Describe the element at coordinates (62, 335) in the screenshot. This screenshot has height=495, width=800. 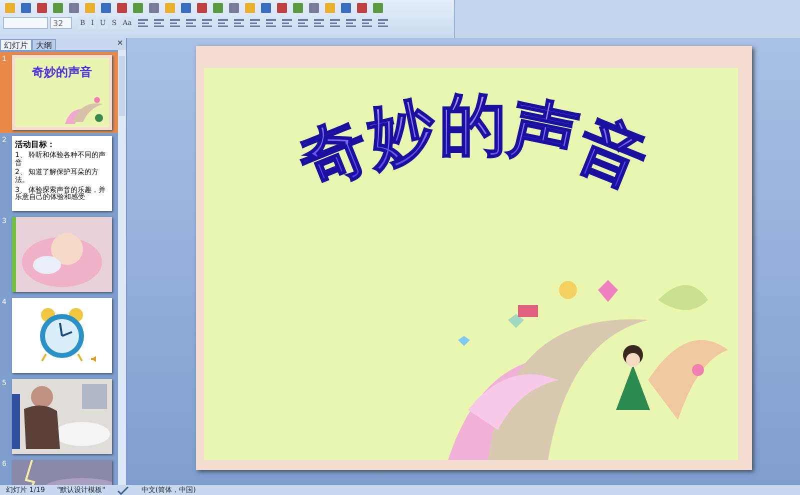
I see `slide-thumbnail` at that location.